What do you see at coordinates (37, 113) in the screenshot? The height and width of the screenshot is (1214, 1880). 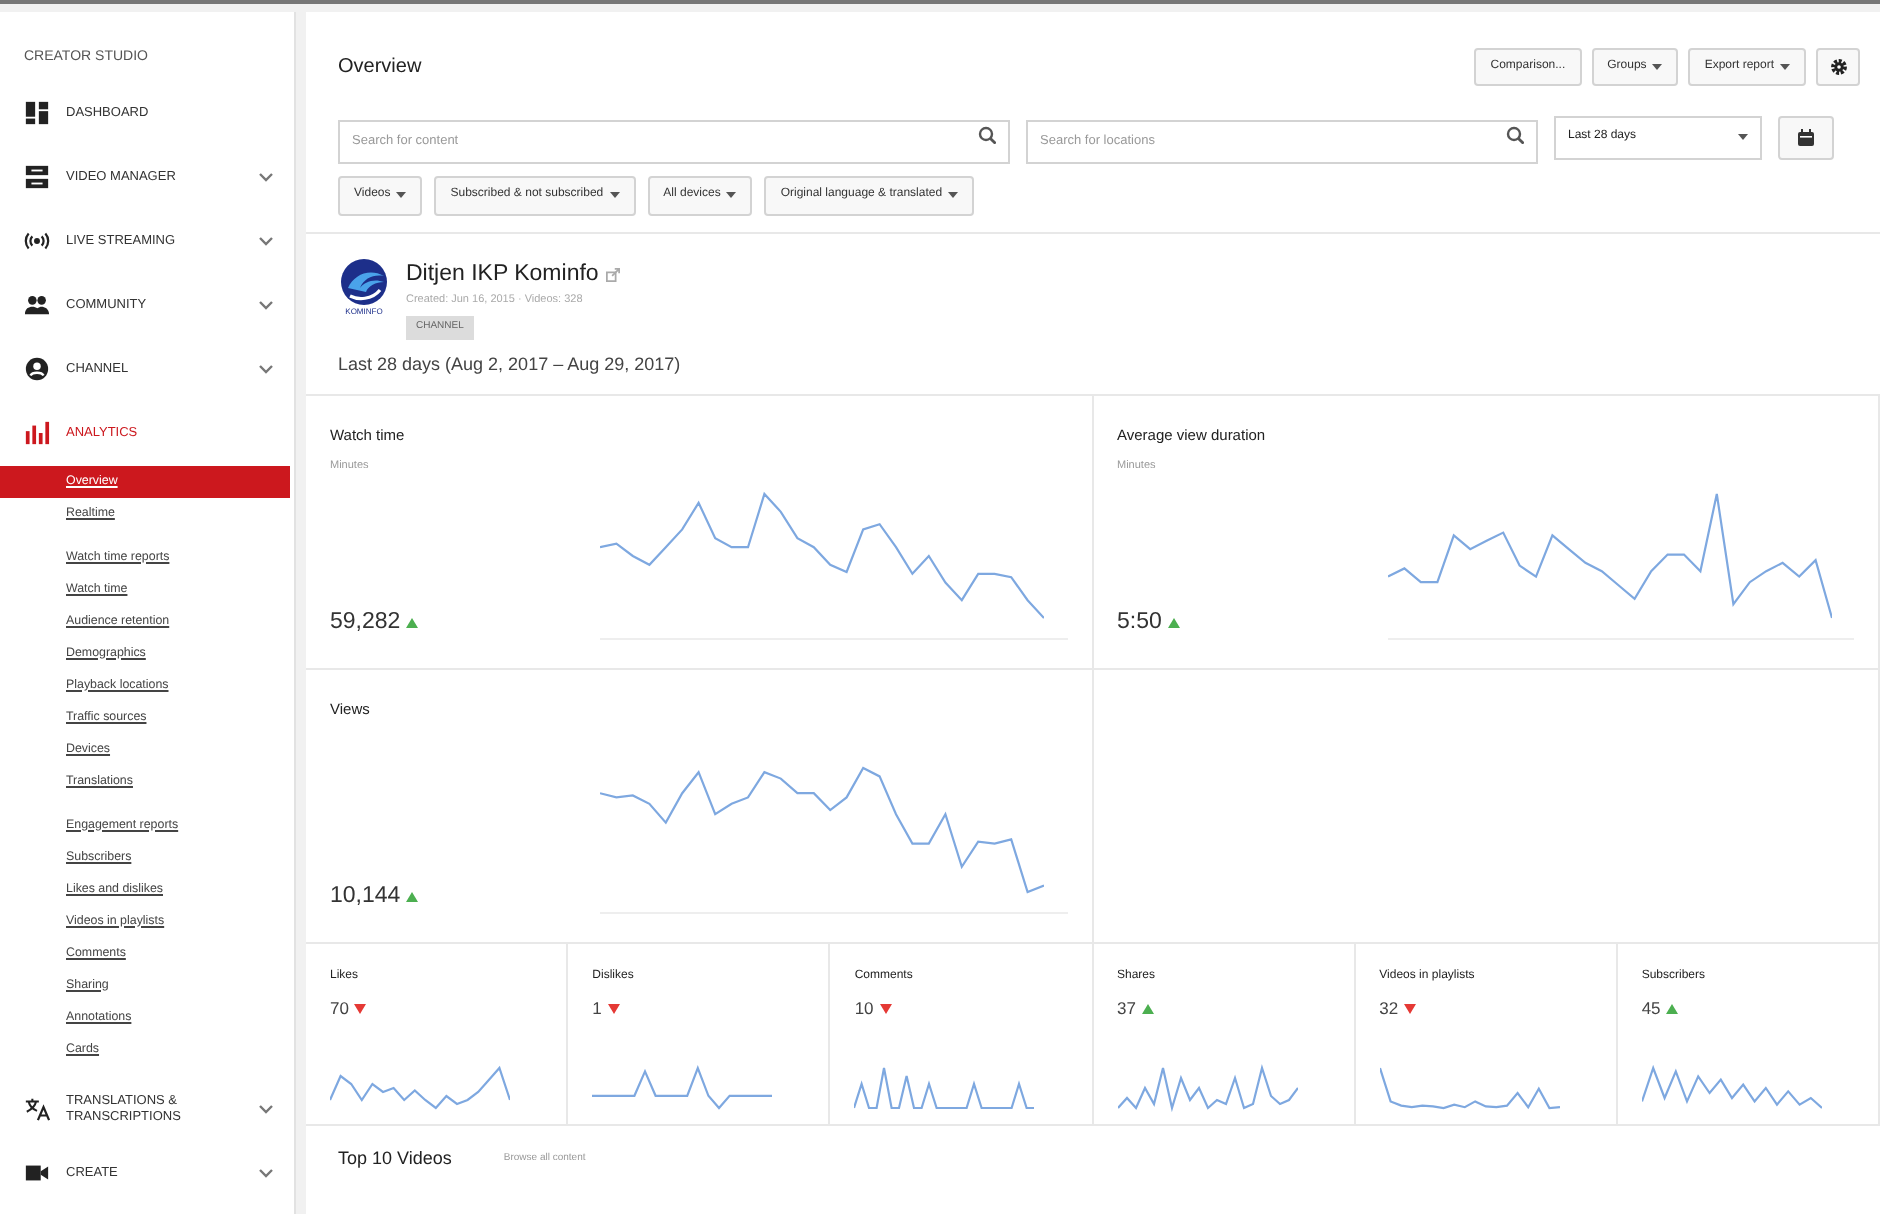 I see `dashboard-icon` at bounding box center [37, 113].